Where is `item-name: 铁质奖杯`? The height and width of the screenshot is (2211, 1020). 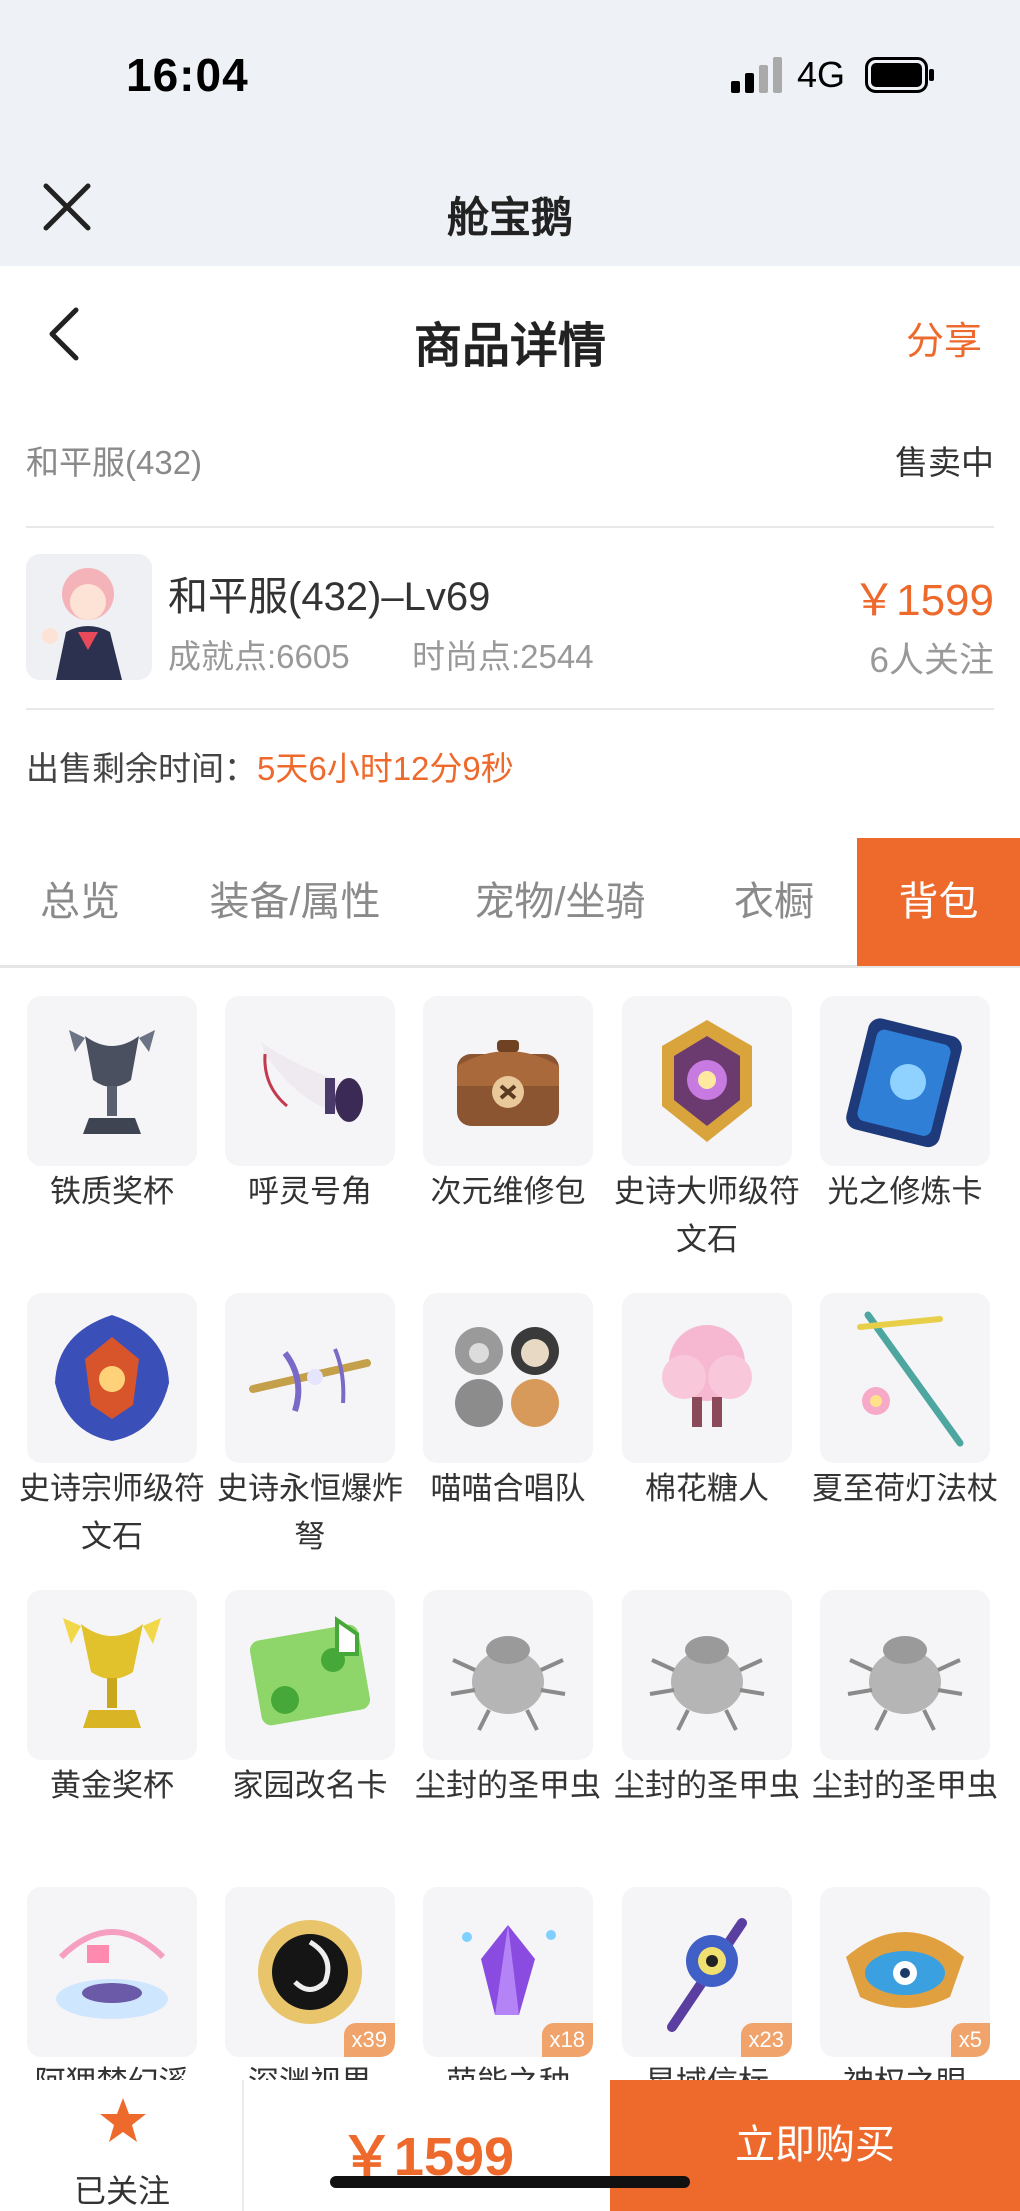
item-name: 铁质奖杯 is located at coordinates (112, 1191).